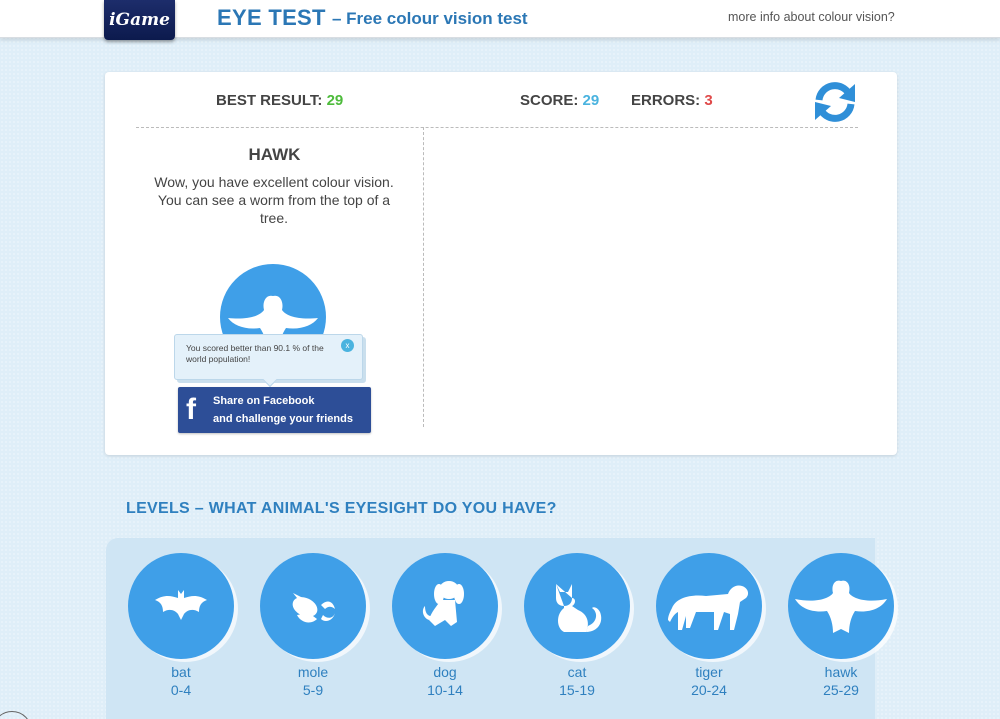 This screenshot has width=1000, height=719. I want to click on page-title: EYE TEST, so click(271, 17).